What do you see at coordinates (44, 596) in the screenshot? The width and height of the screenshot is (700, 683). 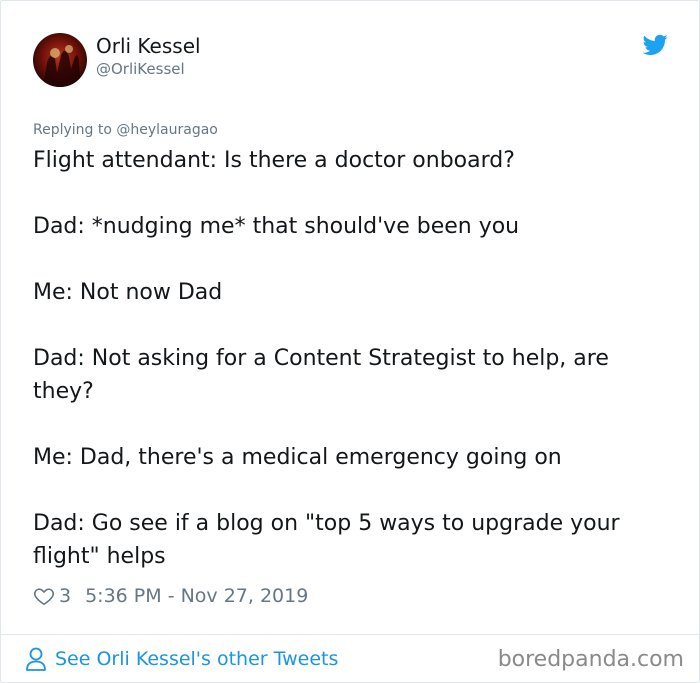 I see `heart-icon` at bounding box center [44, 596].